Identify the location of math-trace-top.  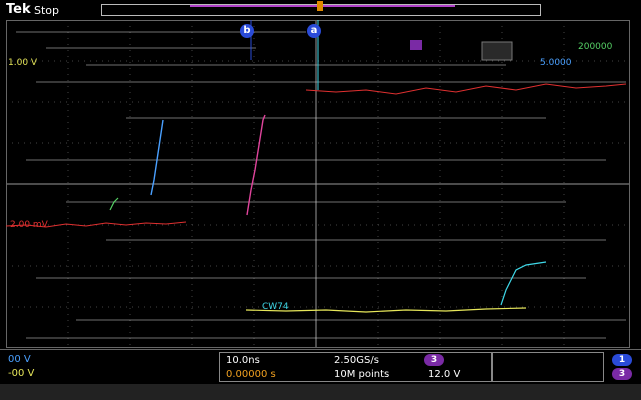
(466, 89).